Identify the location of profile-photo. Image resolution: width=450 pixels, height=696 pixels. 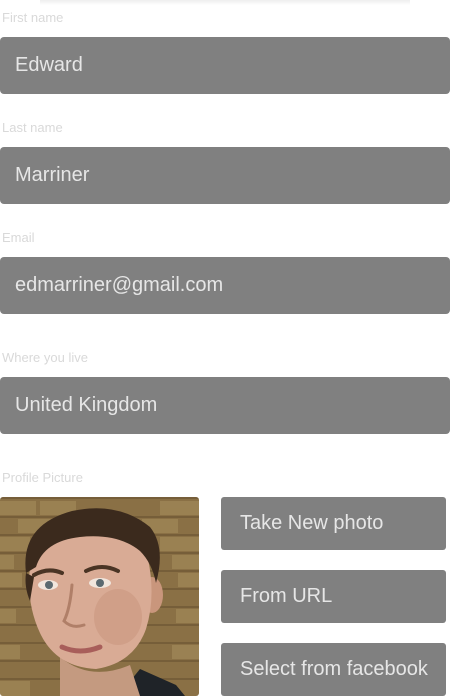
(99, 596).